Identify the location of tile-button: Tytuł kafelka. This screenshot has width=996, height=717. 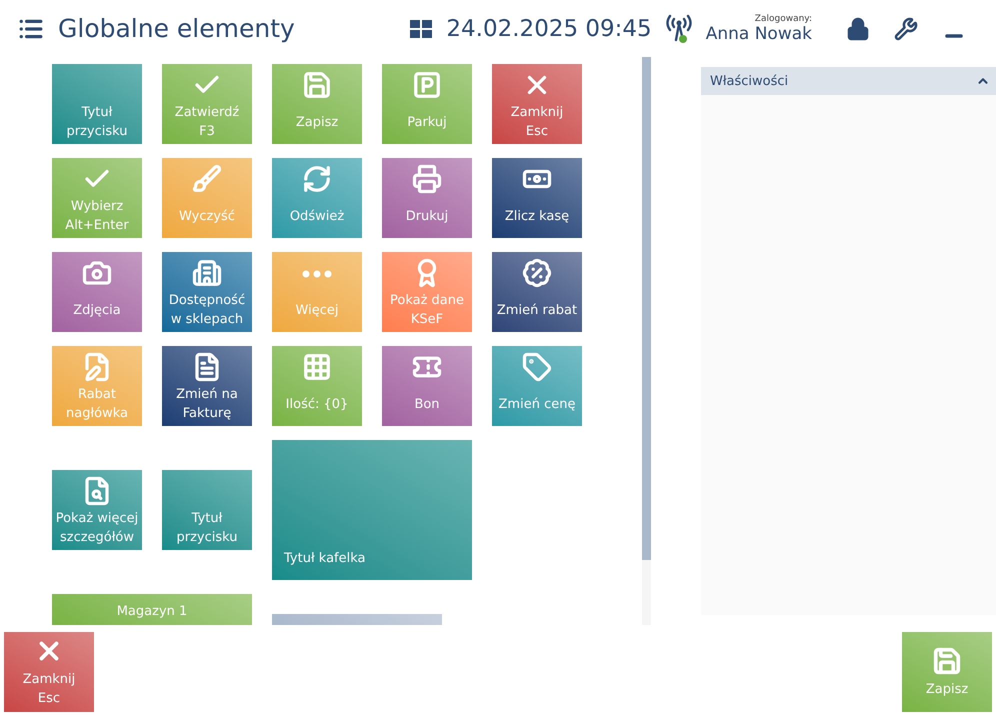
(372, 510).